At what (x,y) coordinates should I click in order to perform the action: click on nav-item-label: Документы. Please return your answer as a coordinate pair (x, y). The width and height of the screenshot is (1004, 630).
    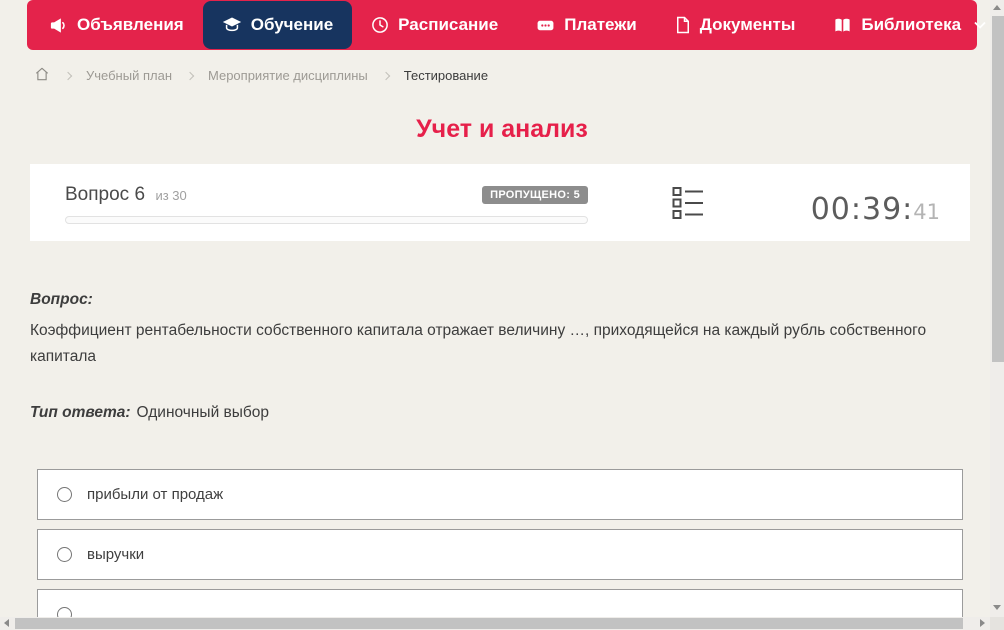
    Looking at the image, I should click on (747, 24).